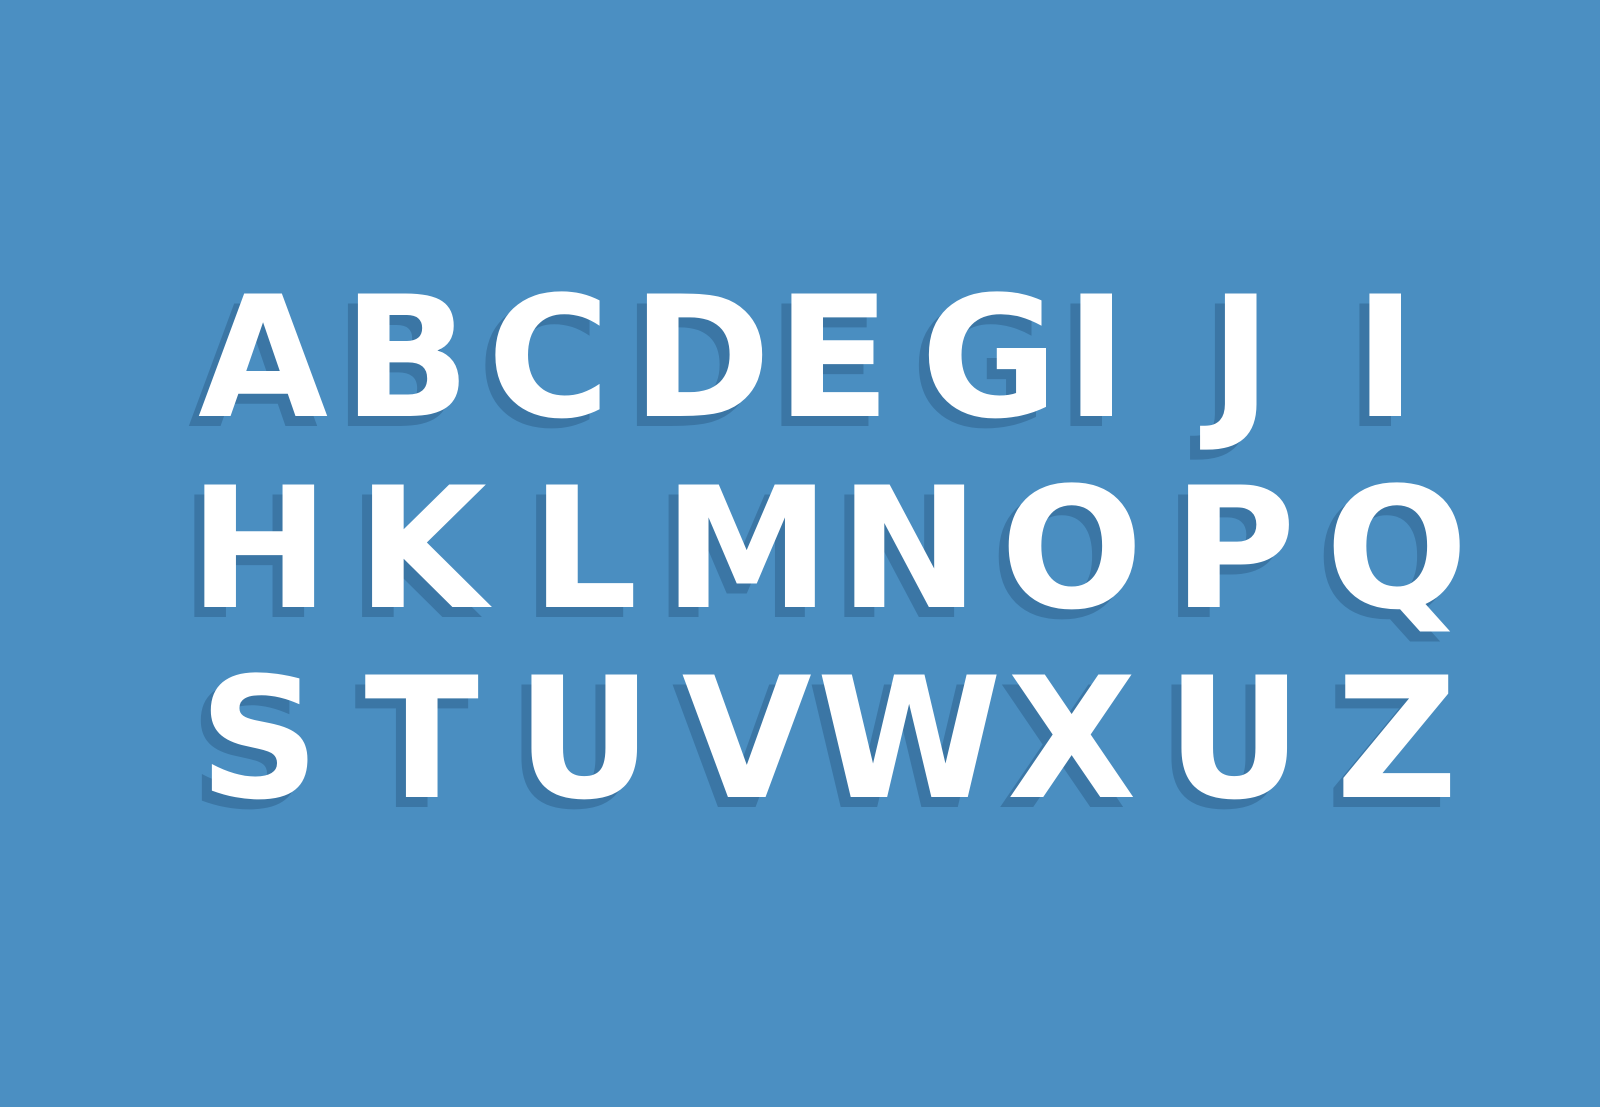 Image resolution: width=1600 pixels, height=1107 pixels. I want to click on letter-glyph: W, so click(909, 739).